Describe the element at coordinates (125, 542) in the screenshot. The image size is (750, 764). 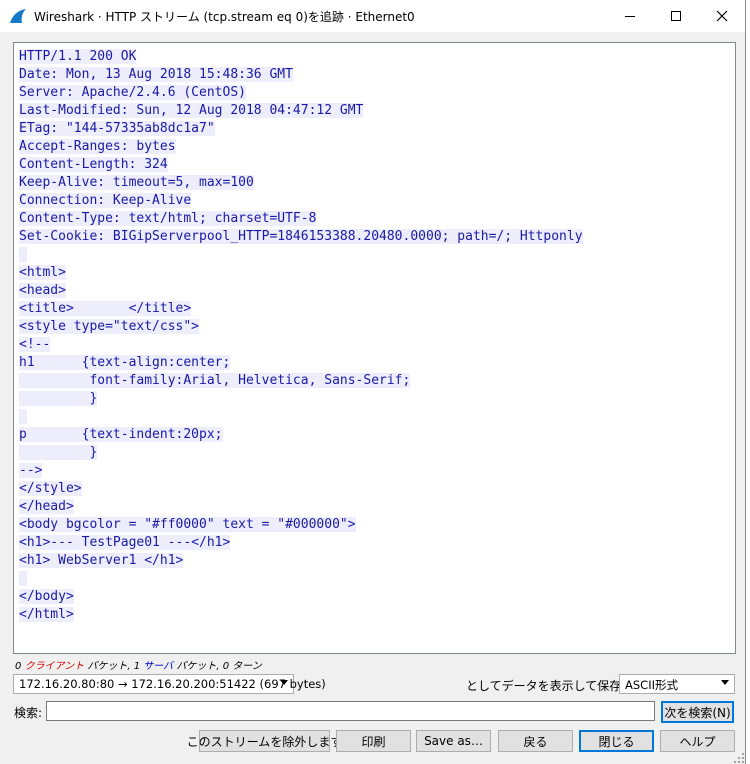
I see `stream-line-text: <h1>--- TestPage01 ---</h1>` at that location.